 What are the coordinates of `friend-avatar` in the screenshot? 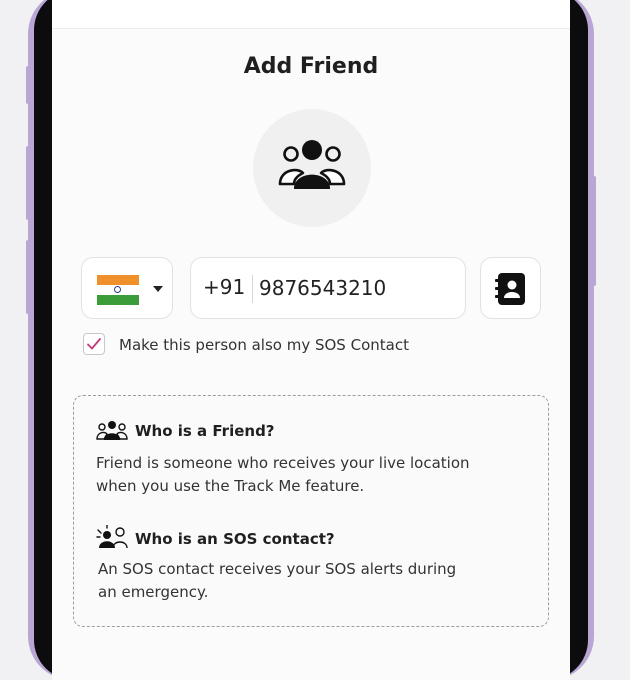 It's located at (312, 168).